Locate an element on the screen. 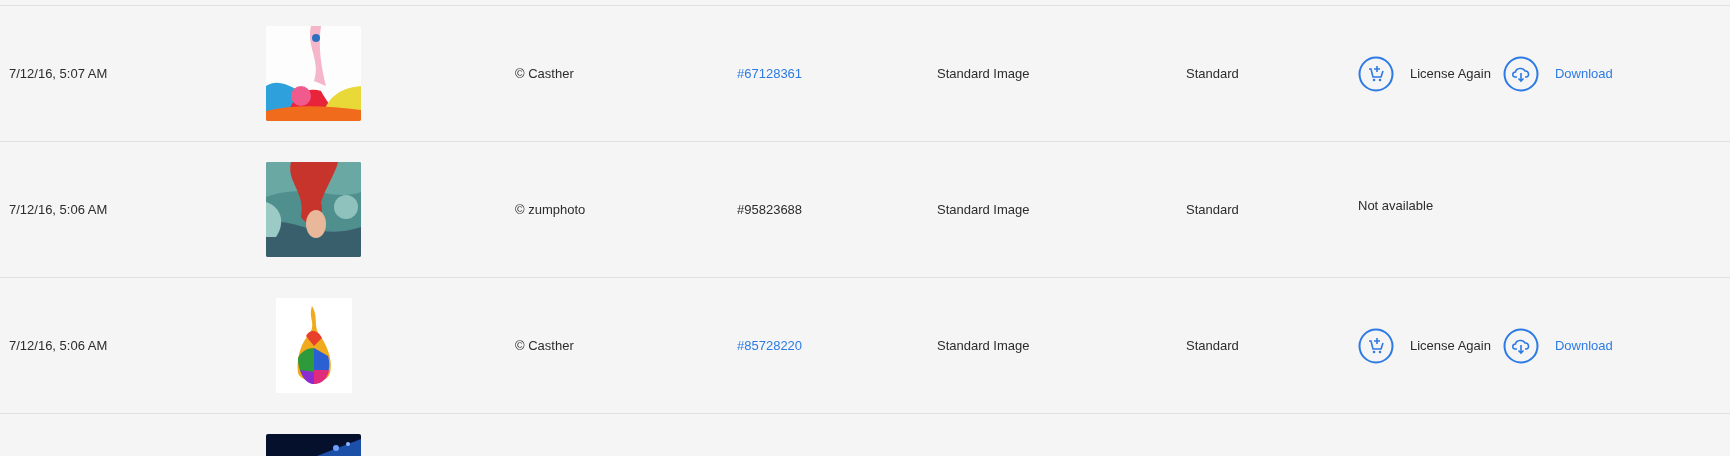 This screenshot has height=456, width=1730. credit-text: © zumphoto is located at coordinates (551, 209).